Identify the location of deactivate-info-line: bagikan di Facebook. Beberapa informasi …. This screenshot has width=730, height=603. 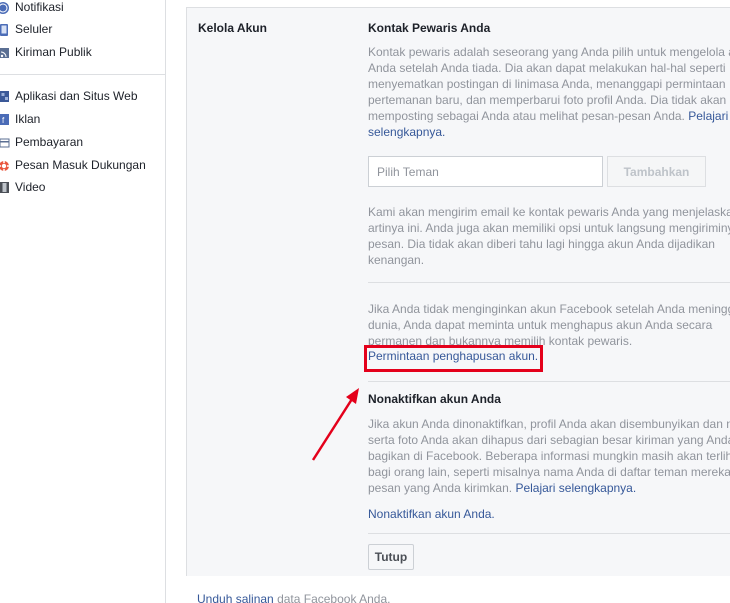
(549, 456).